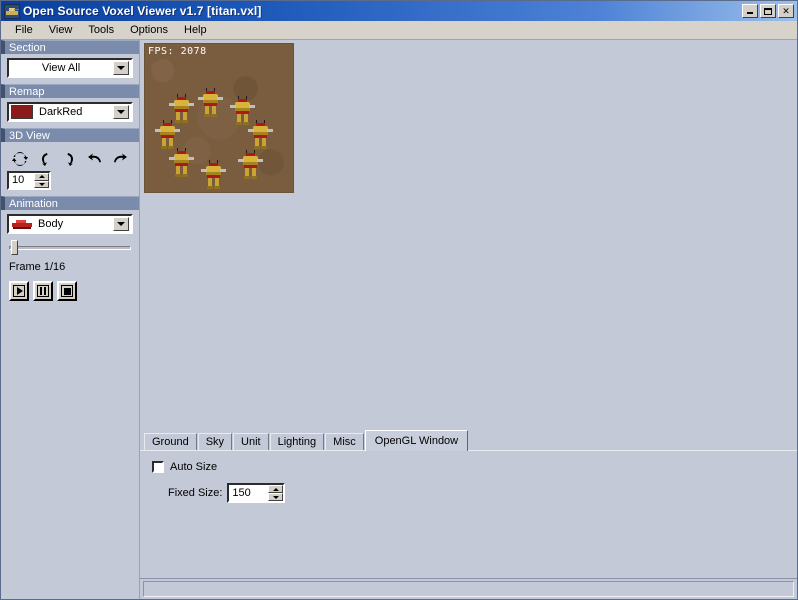 The image size is (798, 600). Describe the element at coordinates (51, 224) in the screenshot. I see `animation-dropdown-value: Body` at that location.